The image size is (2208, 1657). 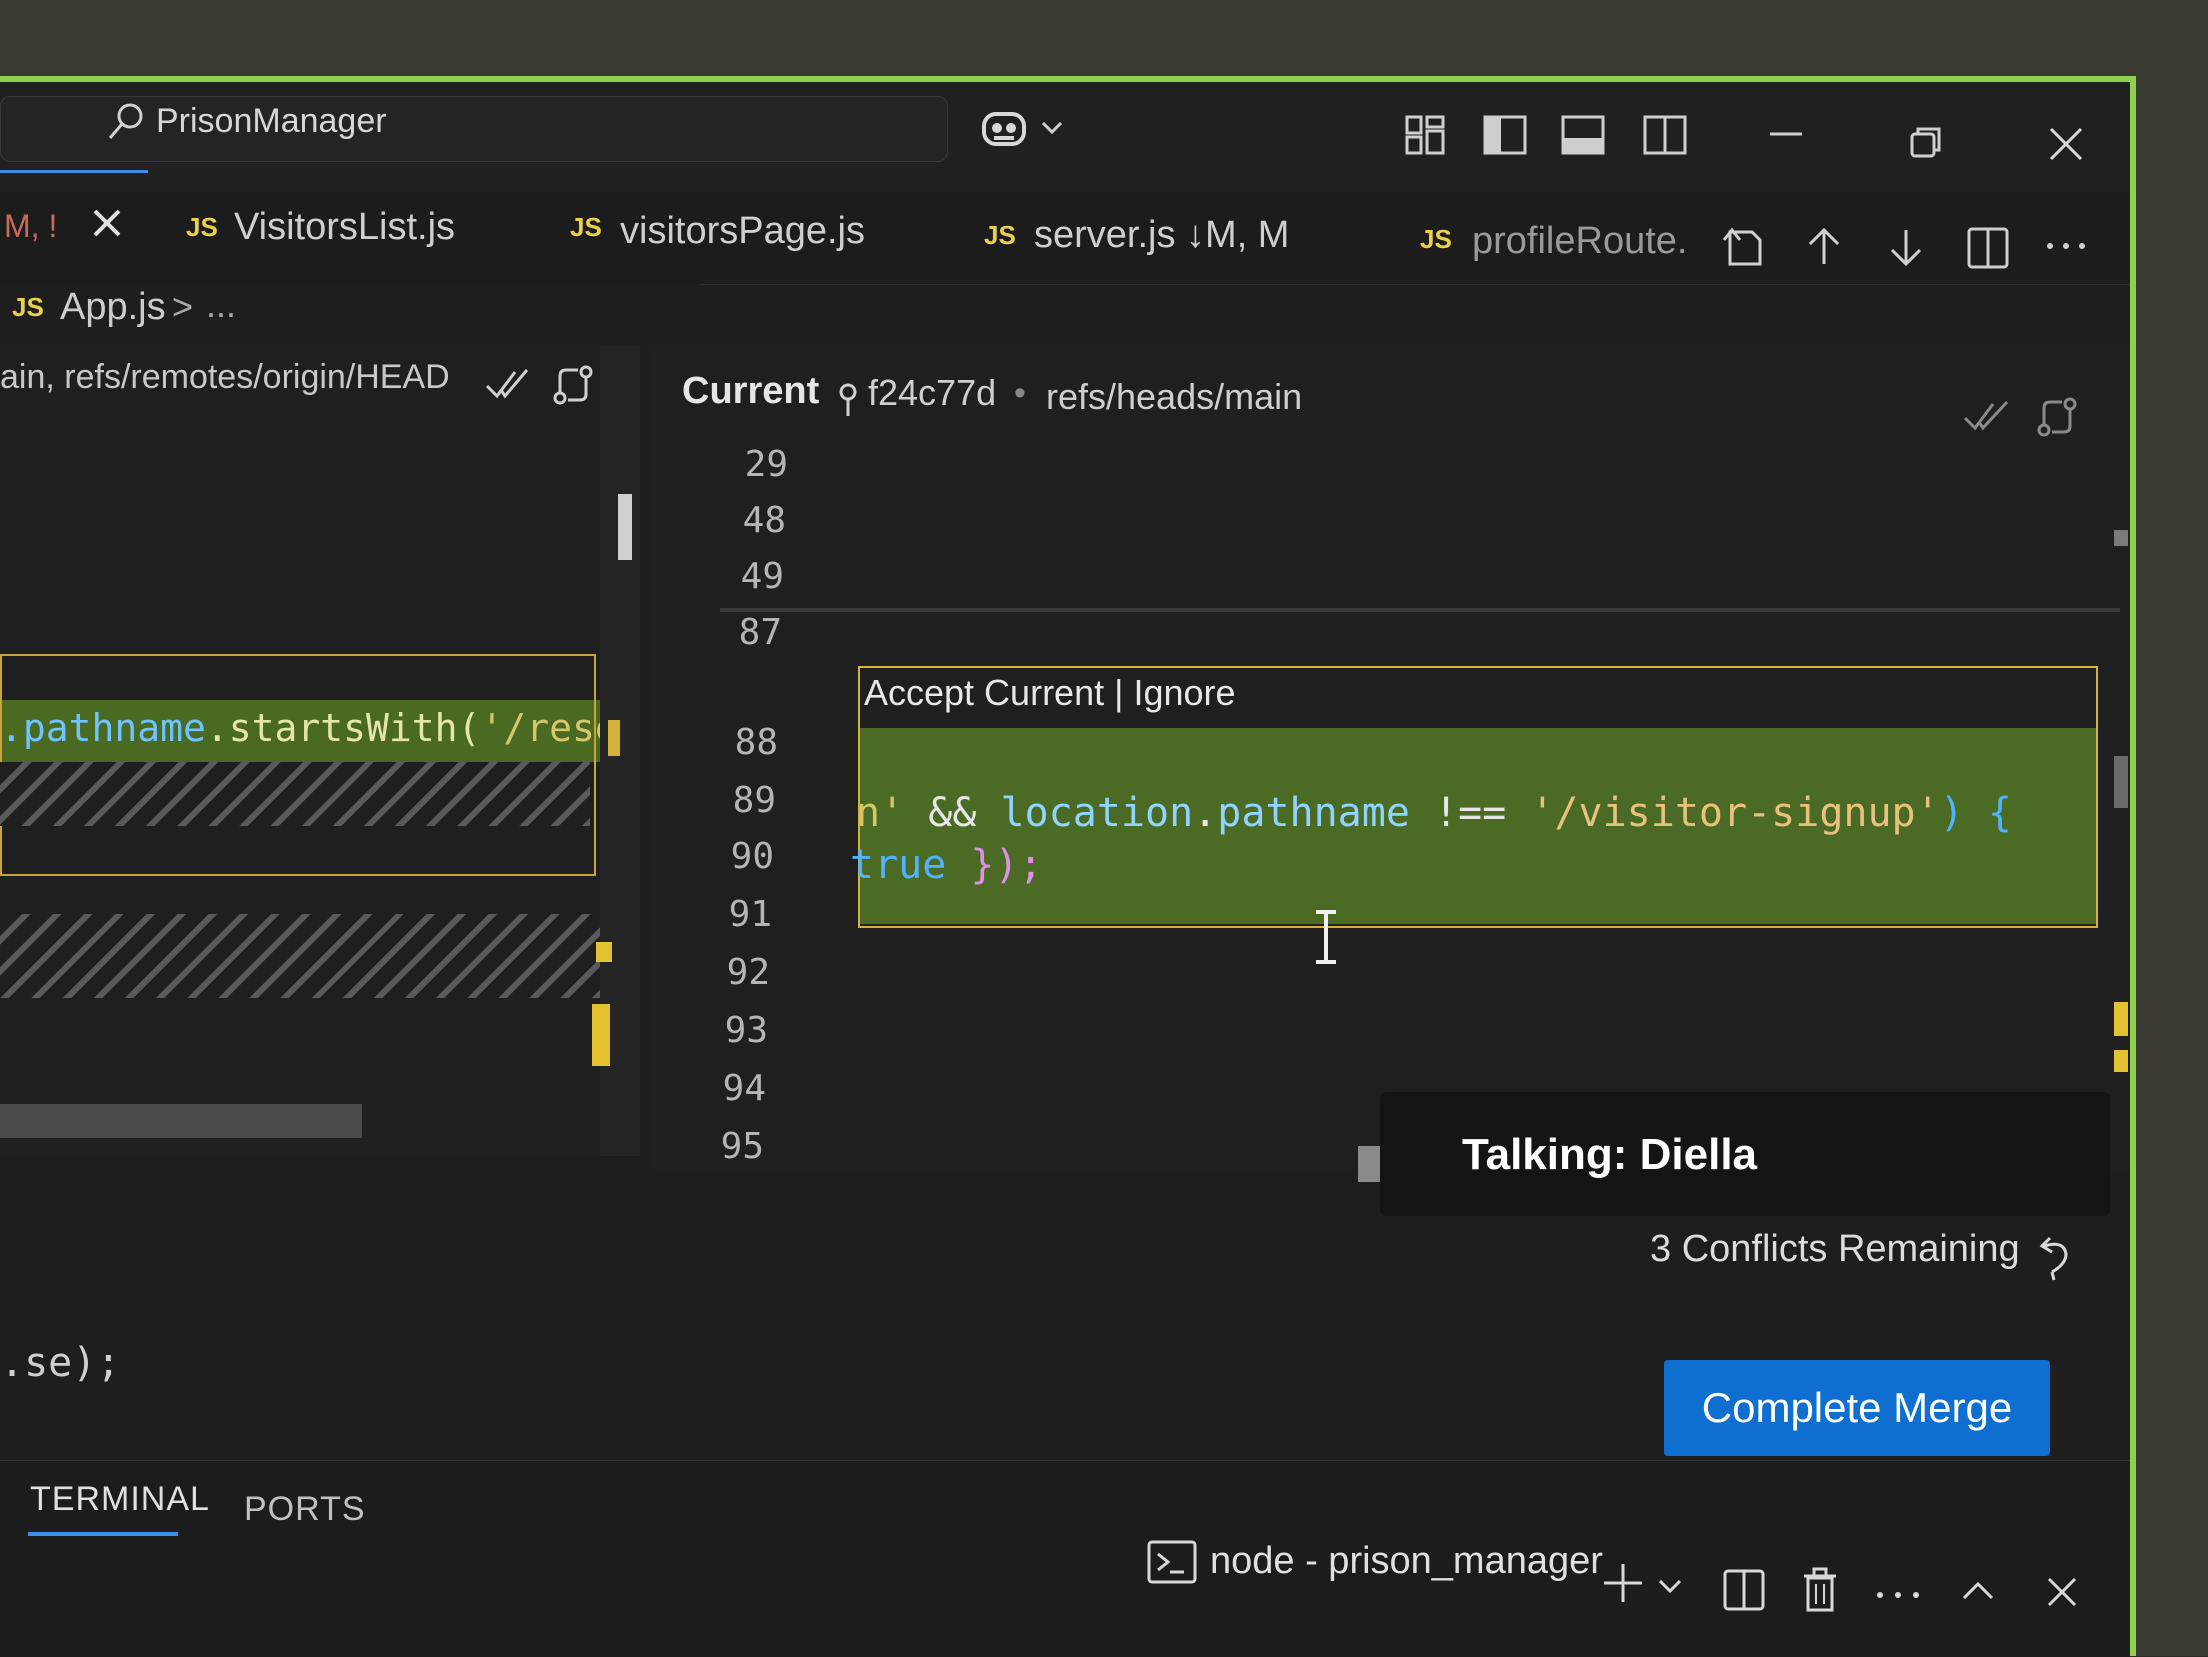 I want to click on line-number: 88, so click(x=756, y=742).